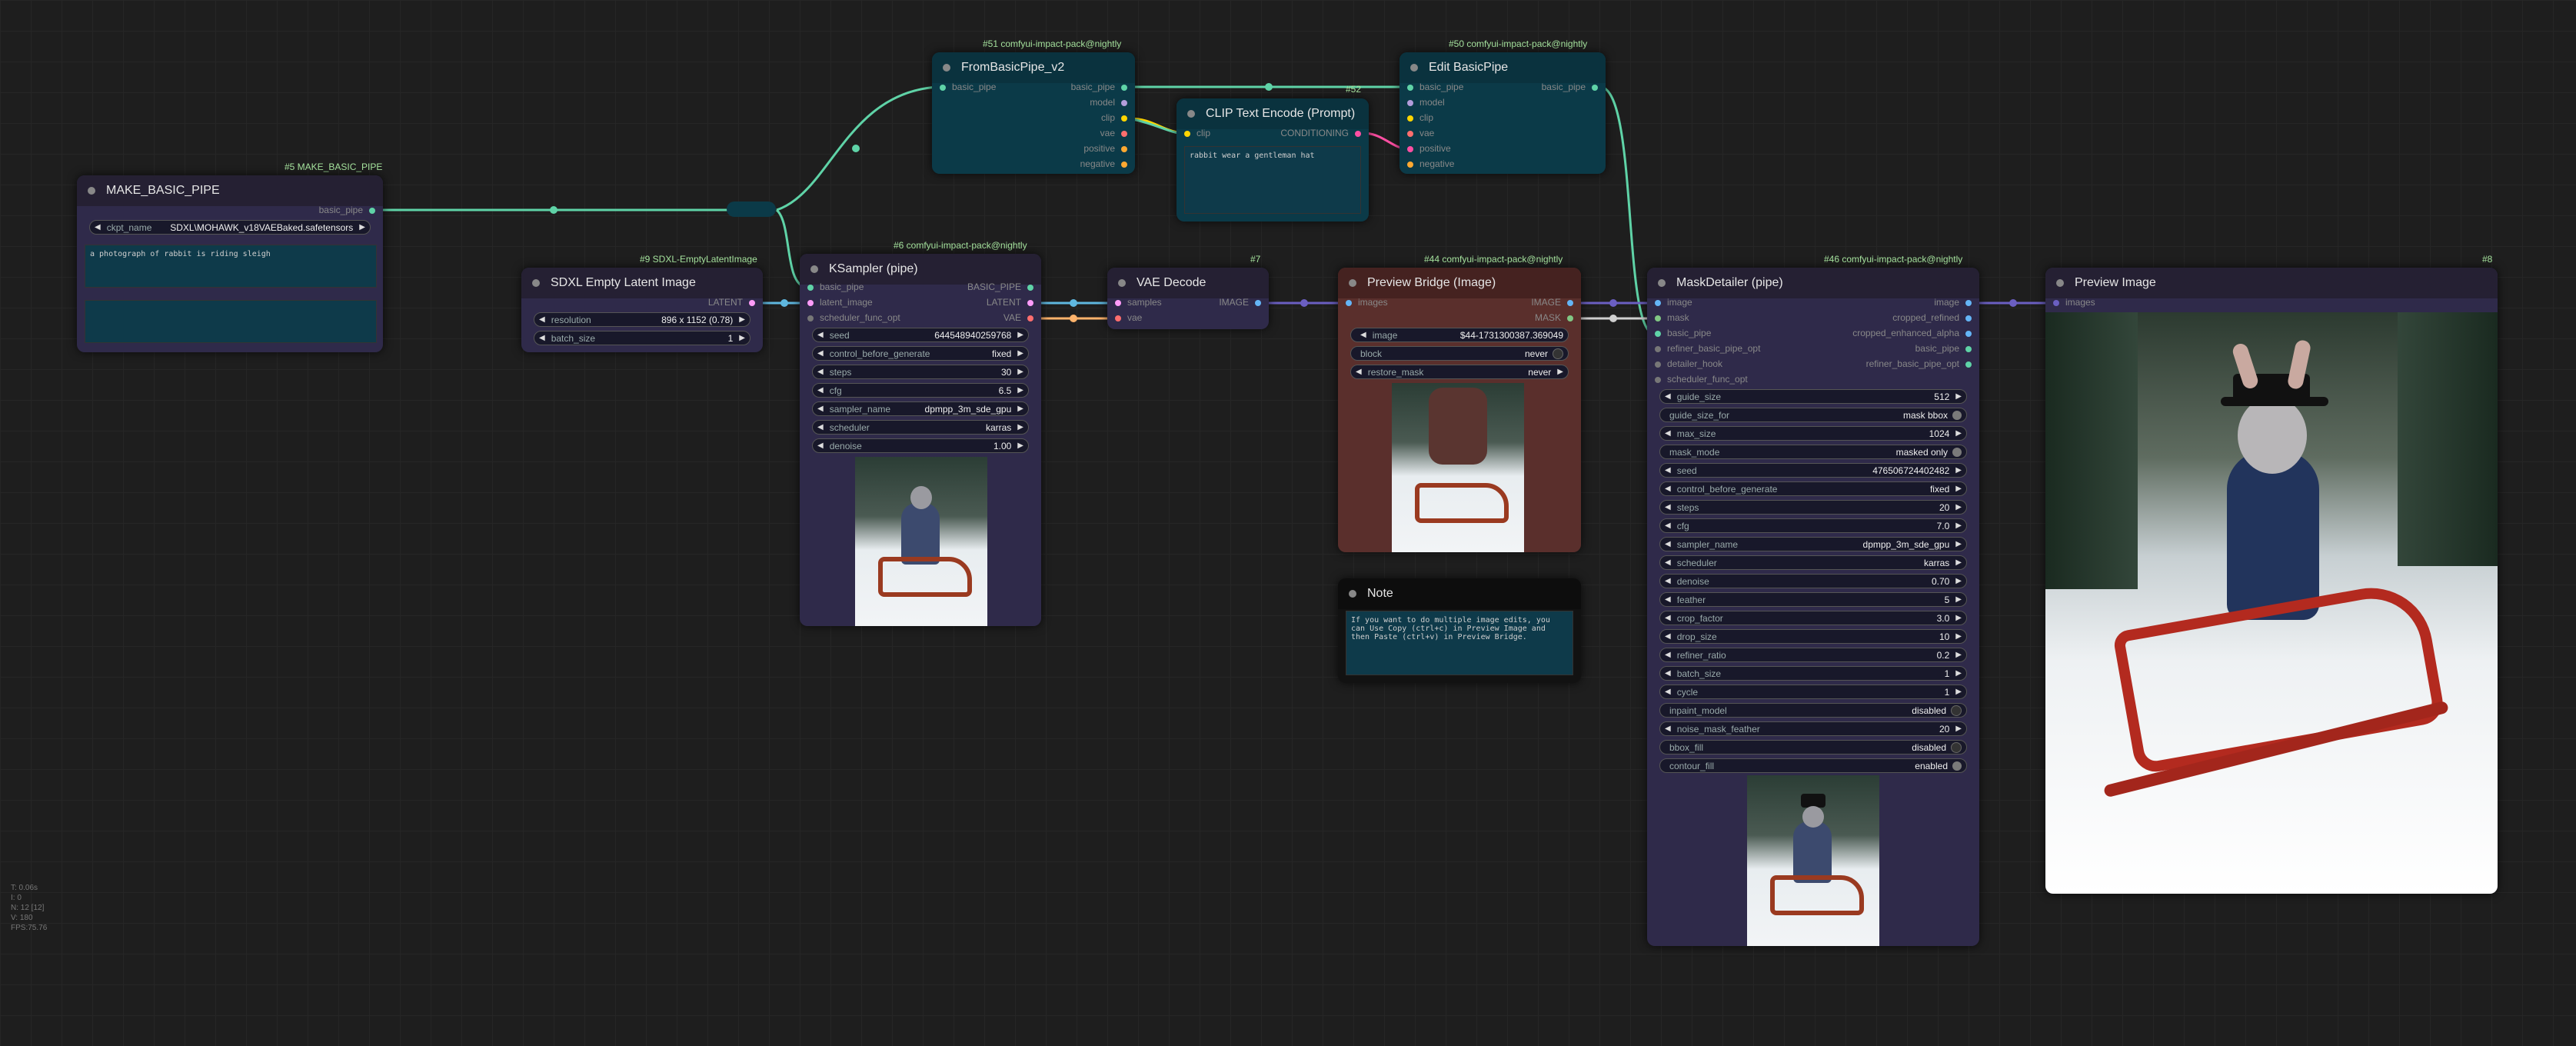 This screenshot has width=2576, height=1046. Describe the element at coordinates (1813, 452) in the screenshot. I see `mask-mode-toggle: mask_mode masked only` at that location.